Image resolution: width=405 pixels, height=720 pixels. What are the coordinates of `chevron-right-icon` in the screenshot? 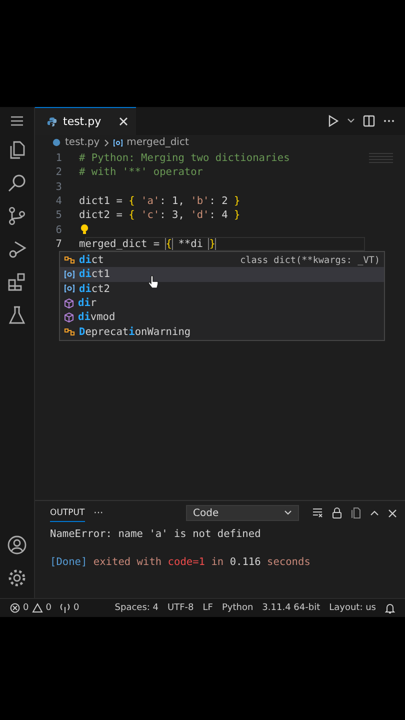 It's located at (106, 142).